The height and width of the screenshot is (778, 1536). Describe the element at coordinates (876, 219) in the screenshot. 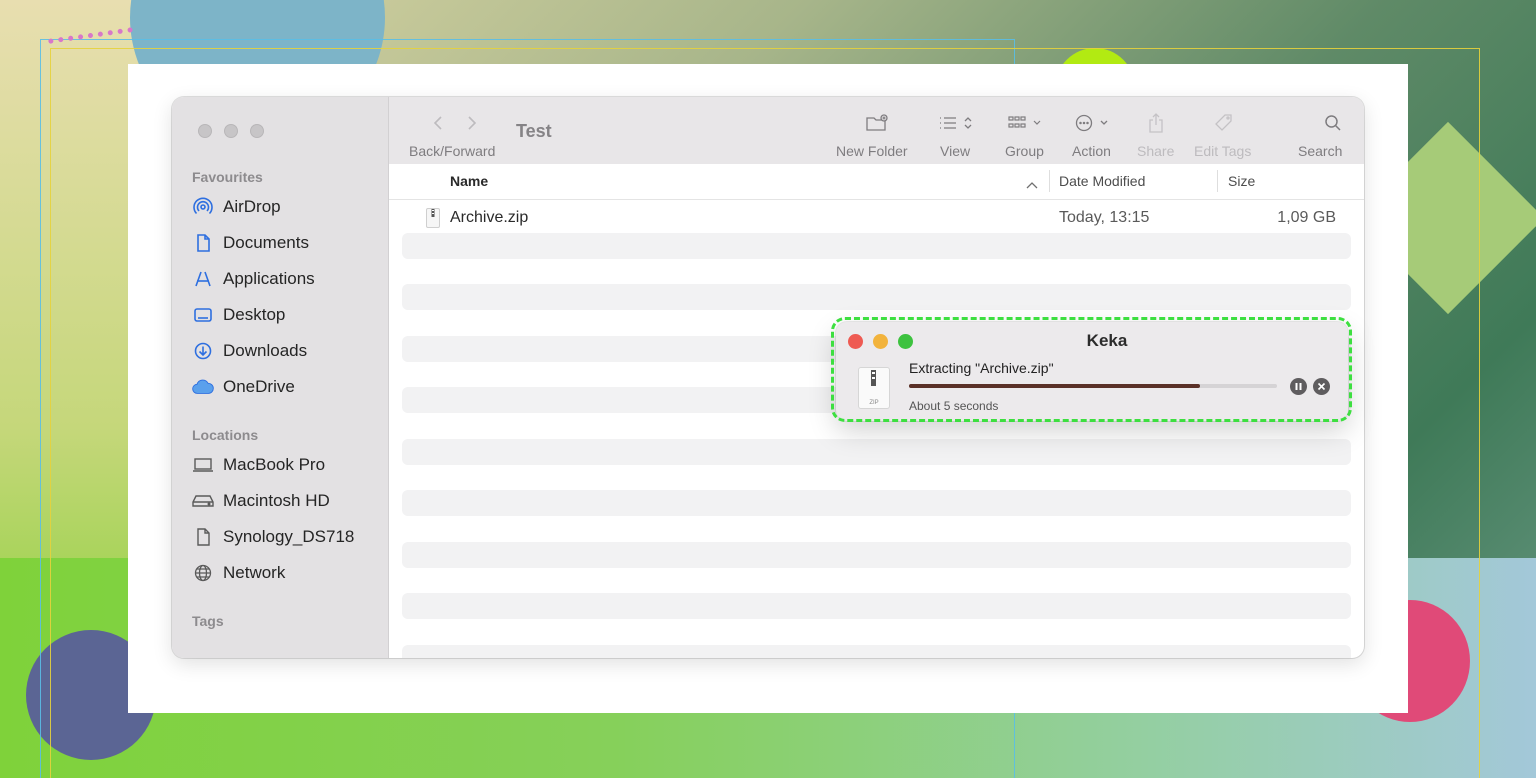

I see `table-row: Archive.zip Today, 13:15 1,09 GB` at that location.